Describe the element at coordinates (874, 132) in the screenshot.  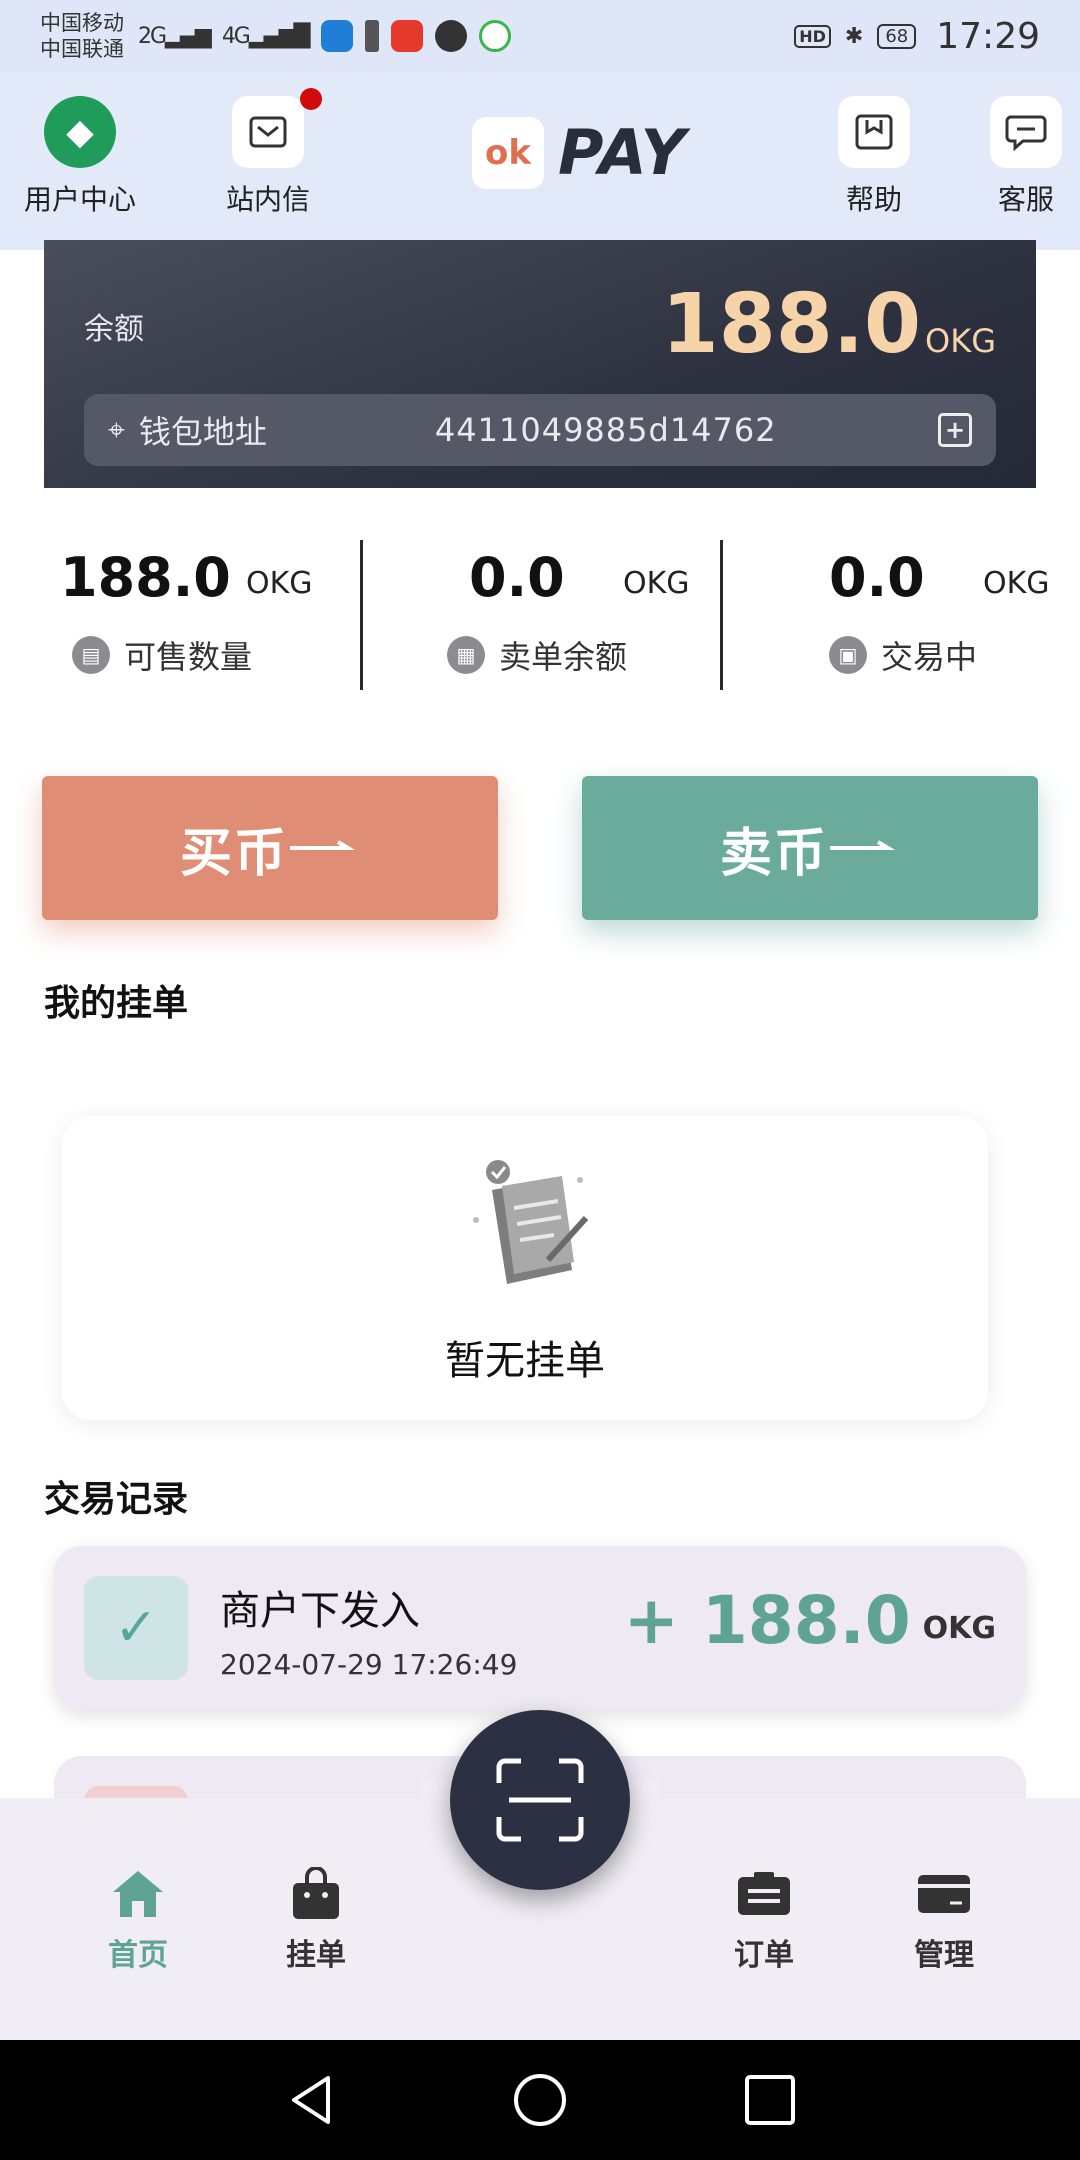
I see `help-book-icon` at that location.